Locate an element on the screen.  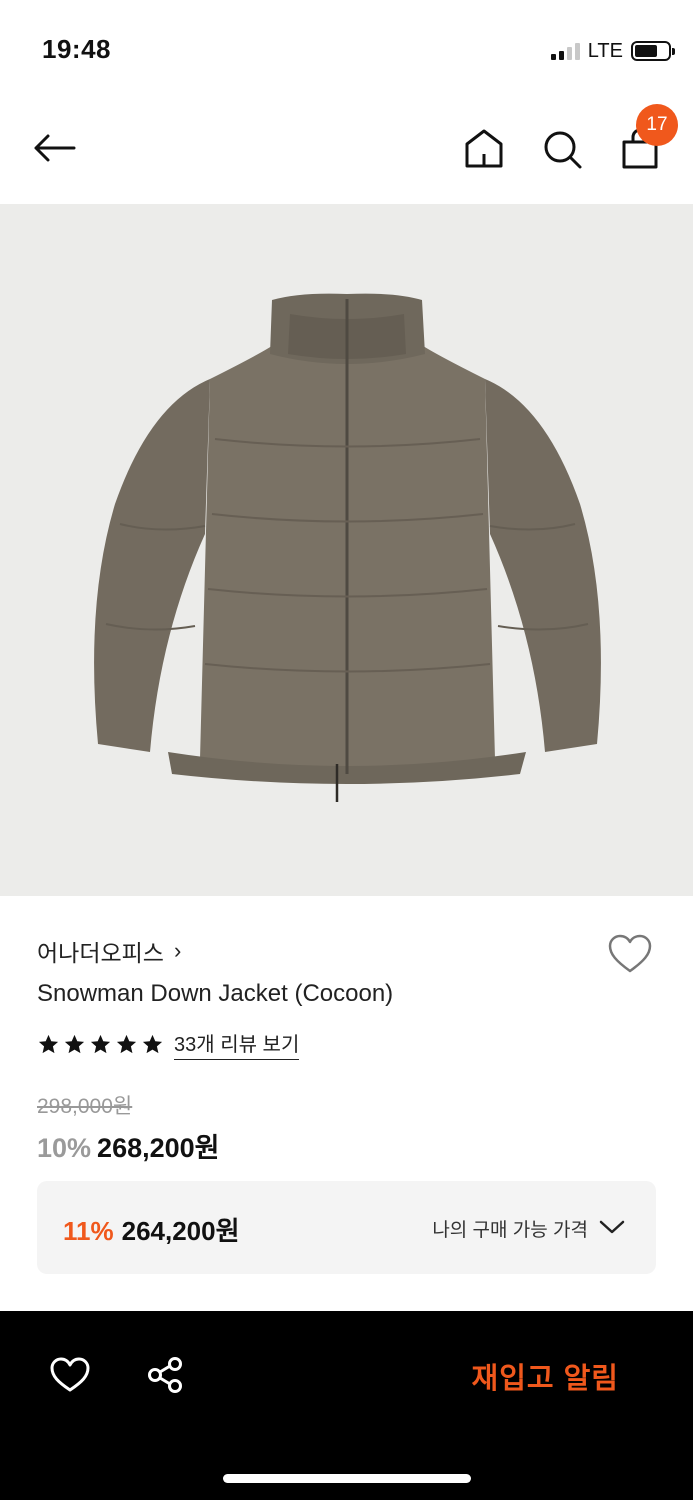
share-icon is located at coordinates (165, 1375).